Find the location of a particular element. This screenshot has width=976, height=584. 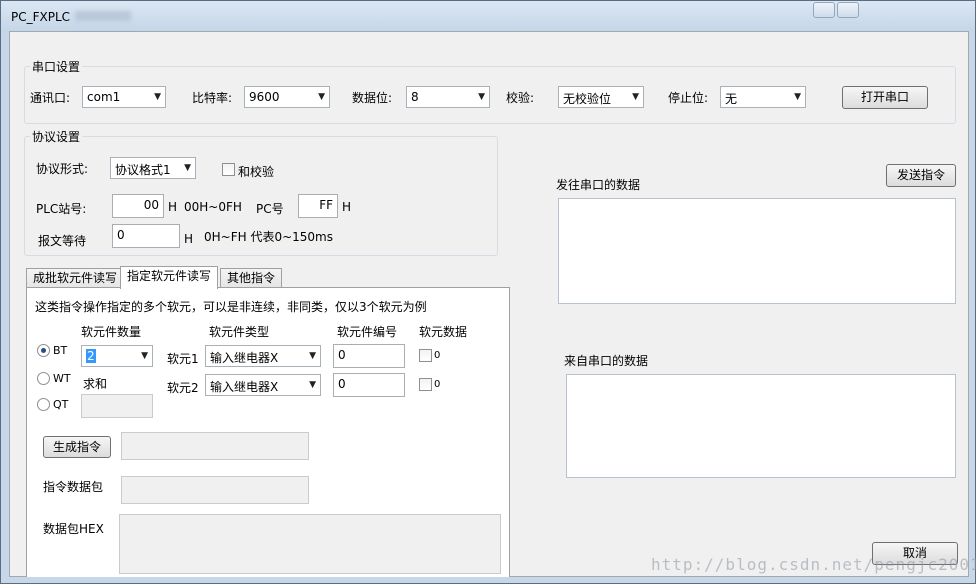

baud-label: 比特率: is located at coordinates (212, 98).